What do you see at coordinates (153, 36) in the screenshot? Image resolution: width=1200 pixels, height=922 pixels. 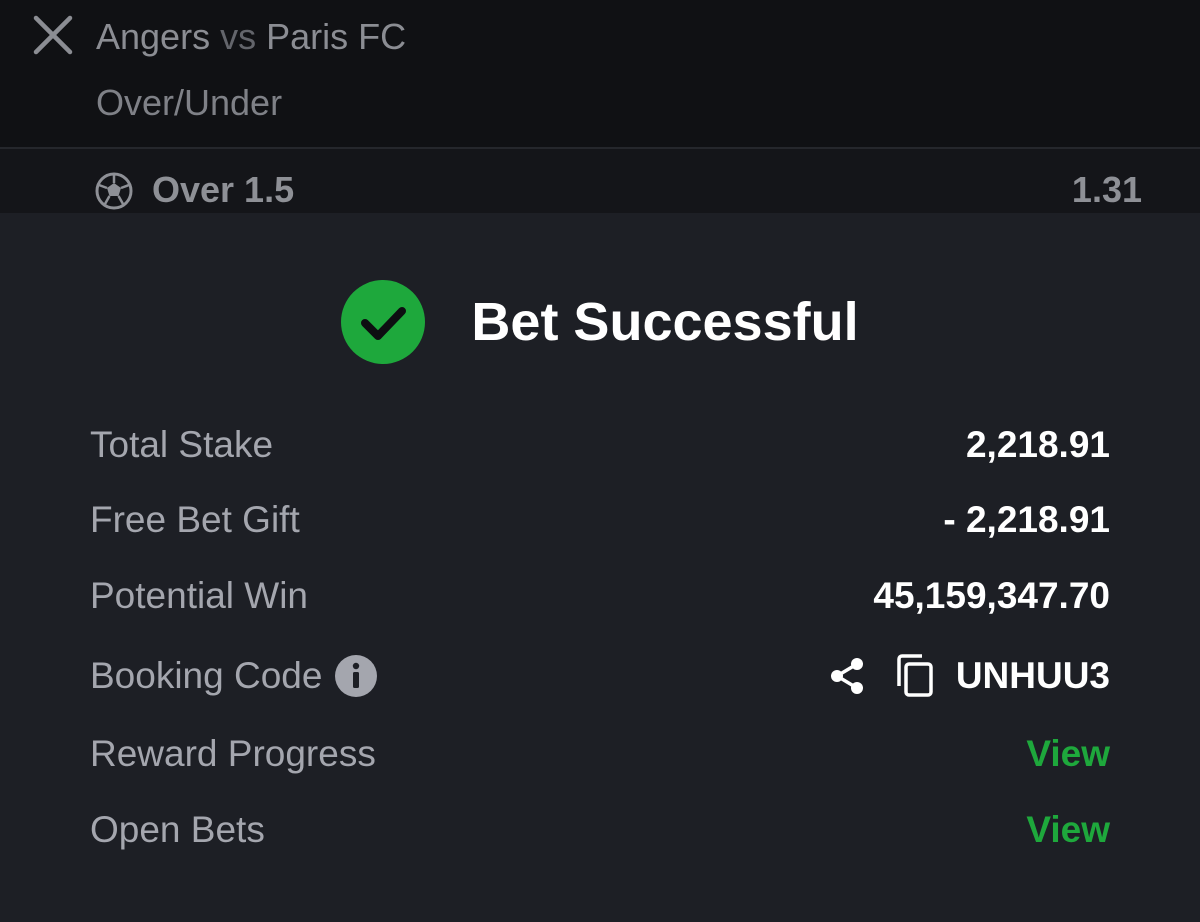 I see `home-team: Angers` at bounding box center [153, 36].